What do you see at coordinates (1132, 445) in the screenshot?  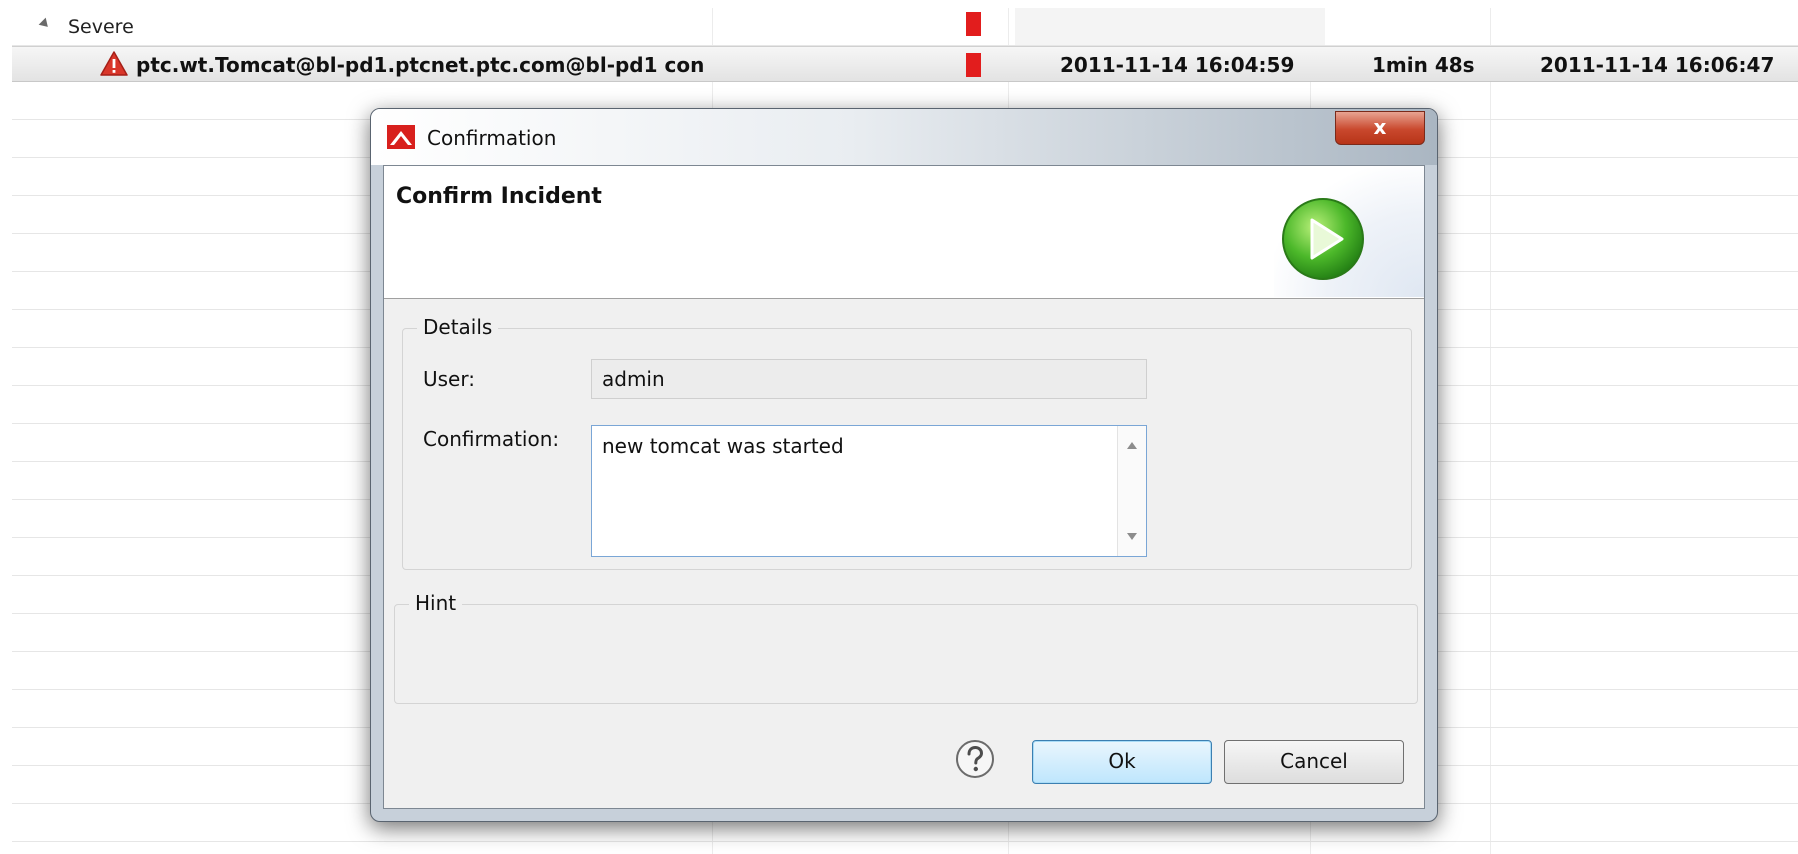 I see `scroll-up-icon` at bounding box center [1132, 445].